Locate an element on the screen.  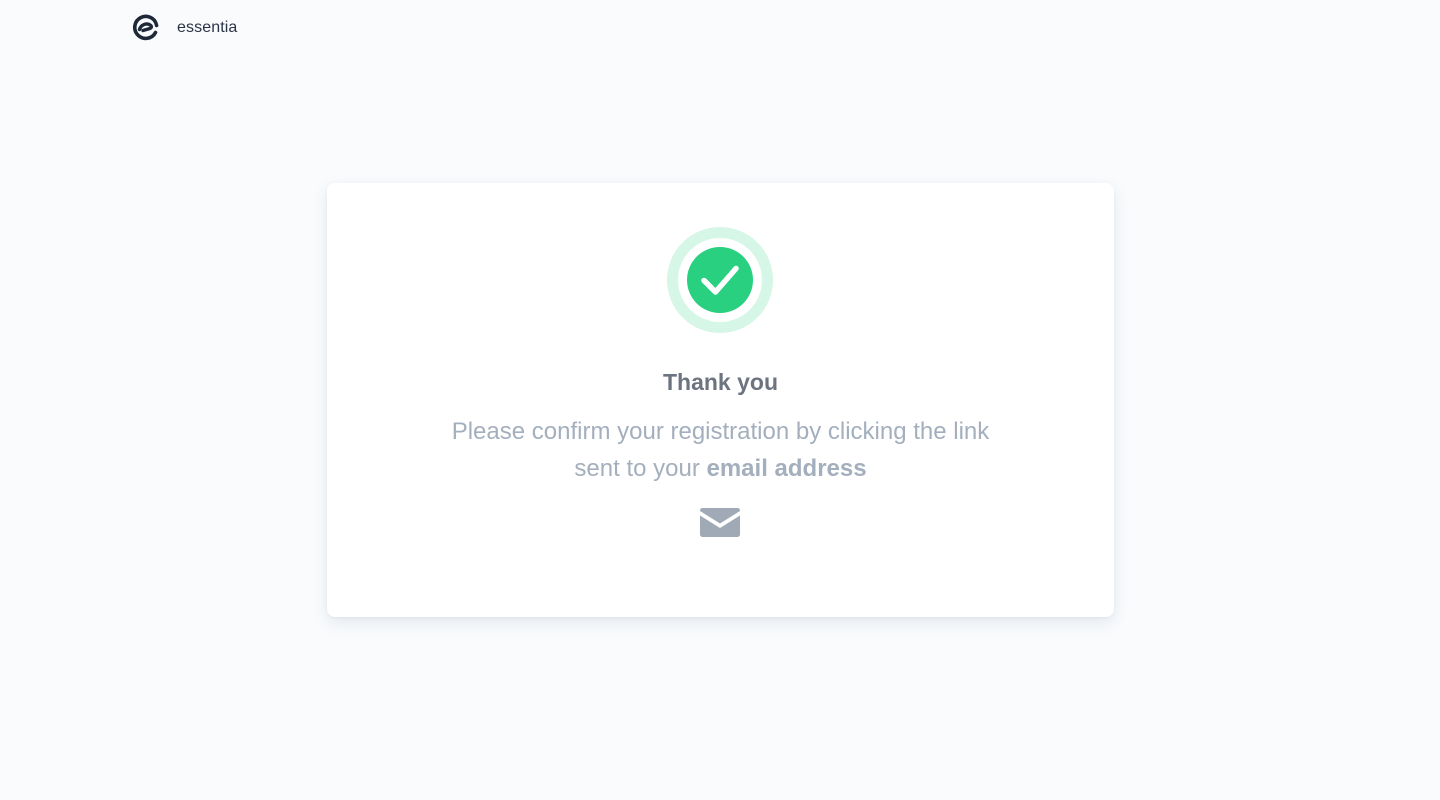
envelope-icon is located at coordinates (720, 522).